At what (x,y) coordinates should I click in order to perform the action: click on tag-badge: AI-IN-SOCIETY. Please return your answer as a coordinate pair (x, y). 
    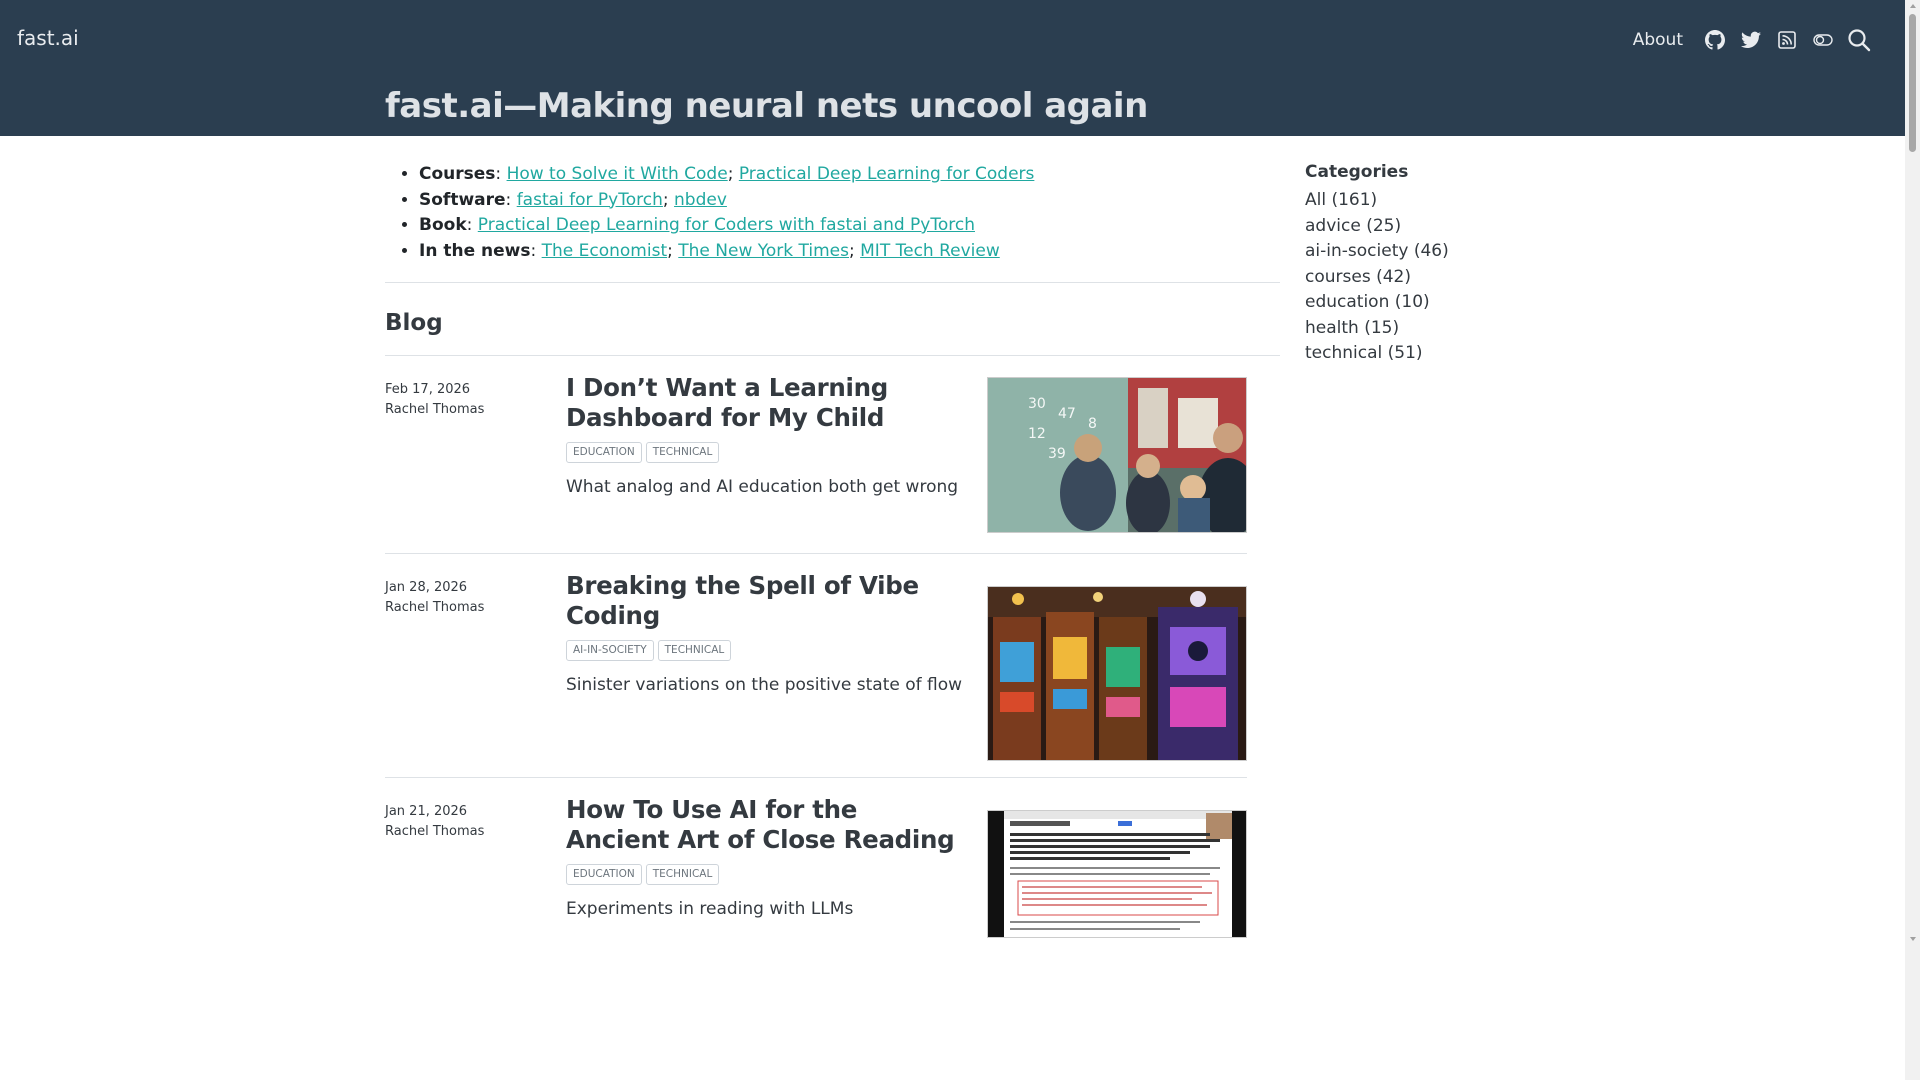
    Looking at the image, I should click on (610, 650).